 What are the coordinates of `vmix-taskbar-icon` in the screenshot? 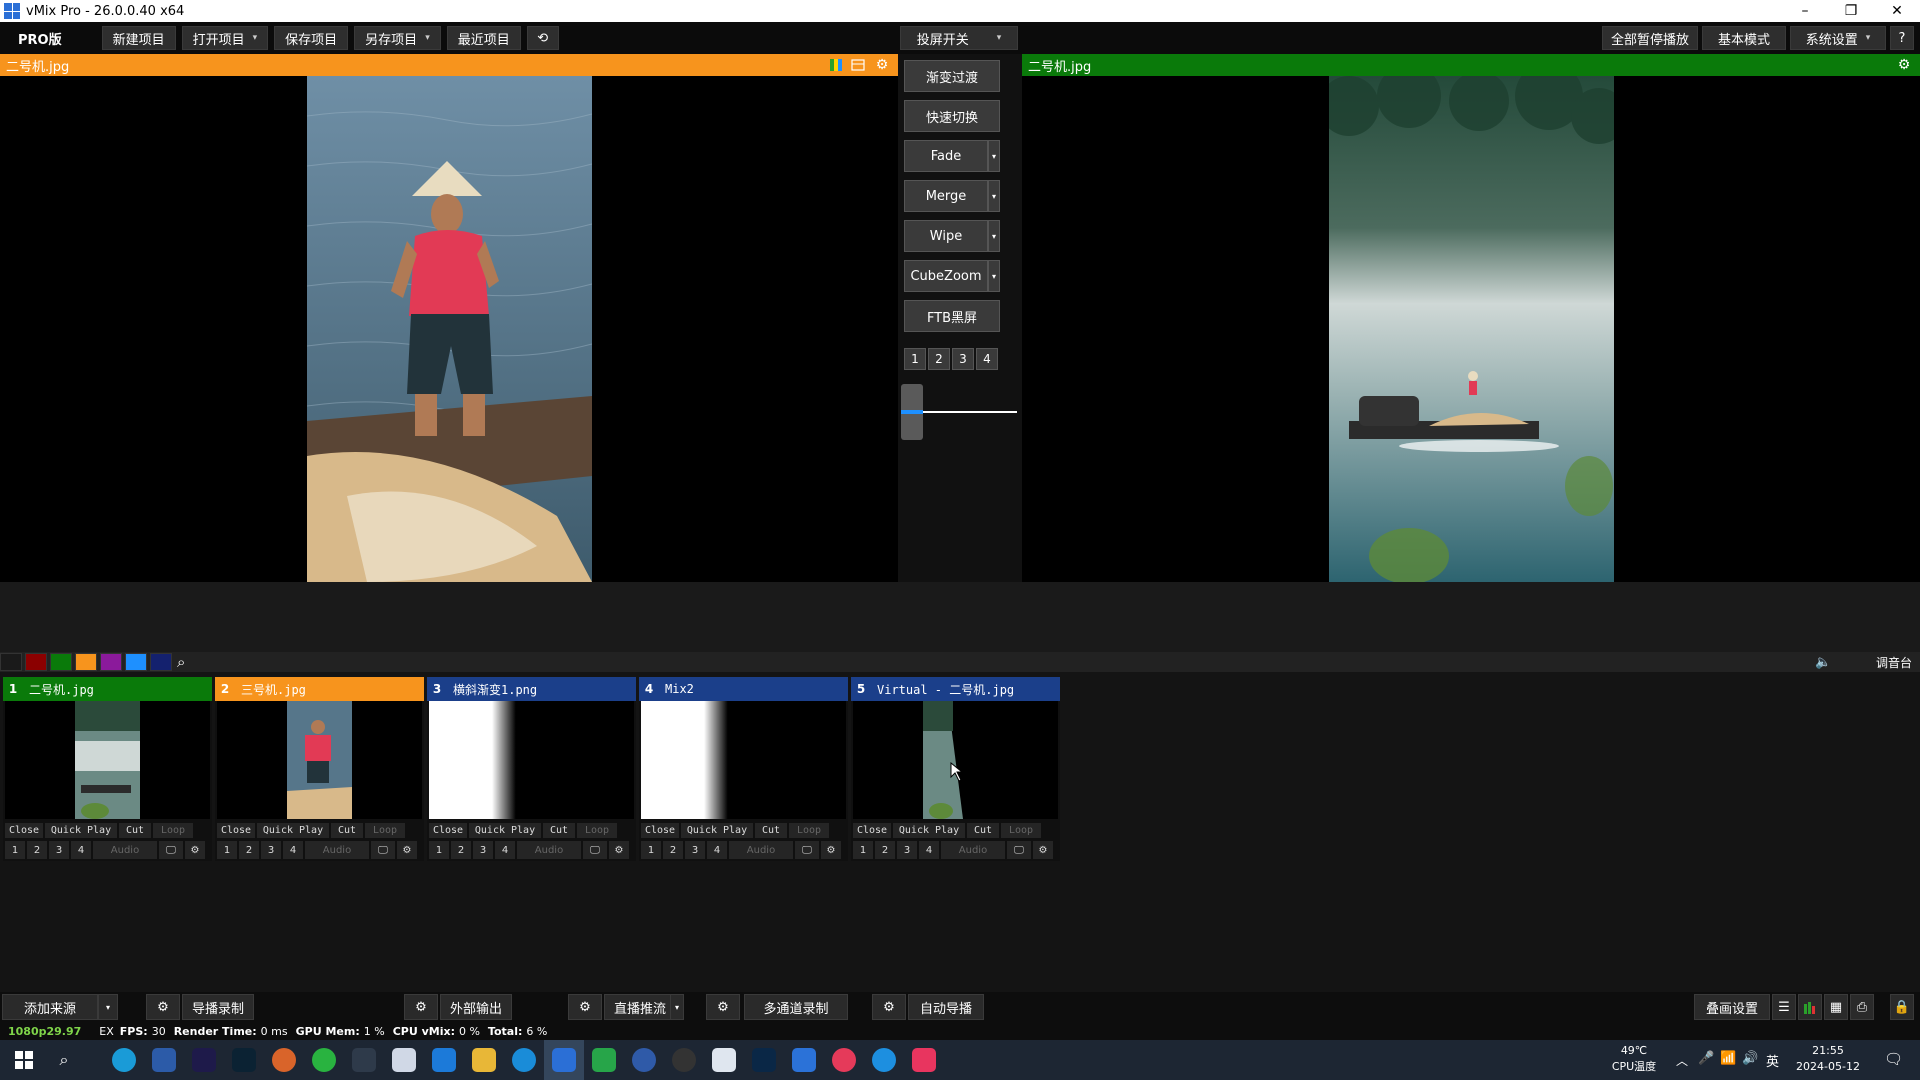 It's located at (564, 1060).